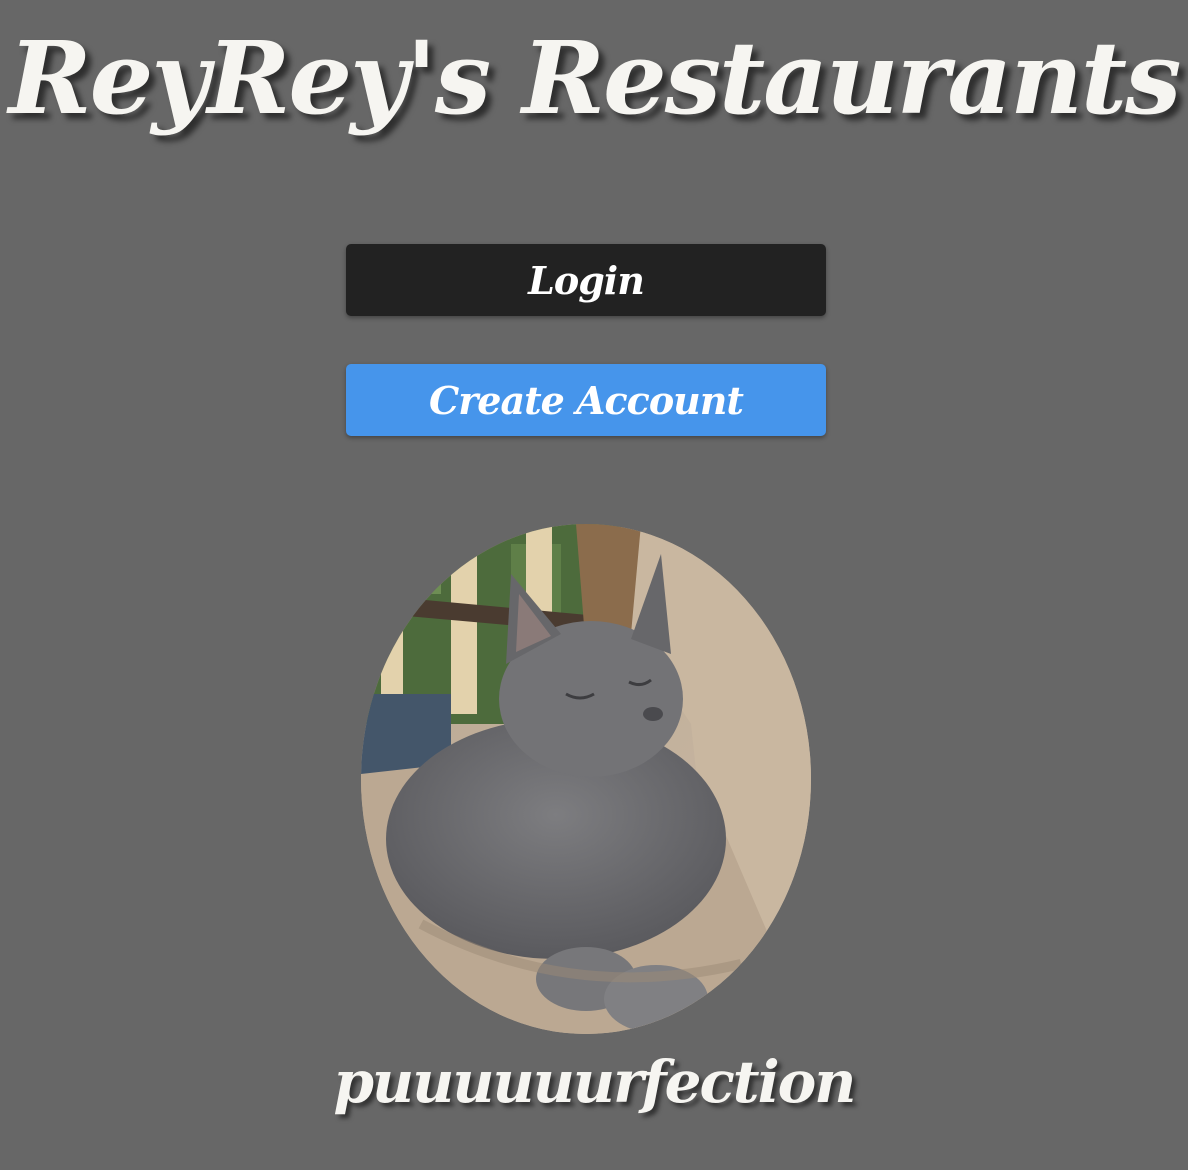 Image resolution: width=1188 pixels, height=1170 pixels. Describe the element at coordinates (586, 280) in the screenshot. I see `login-button: Login` at that location.